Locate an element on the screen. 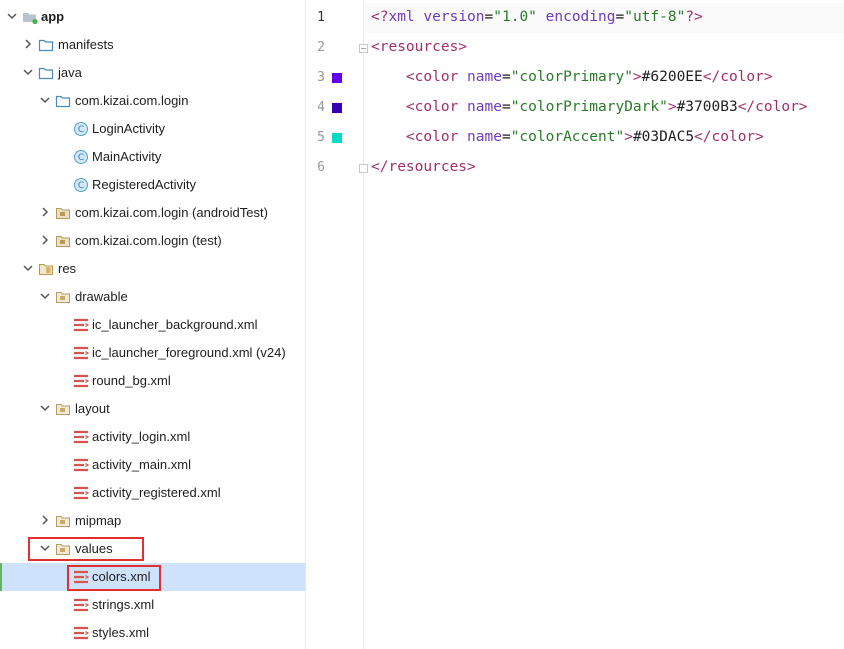 This screenshot has width=844, height=649. line-number: 4 is located at coordinates (321, 107).